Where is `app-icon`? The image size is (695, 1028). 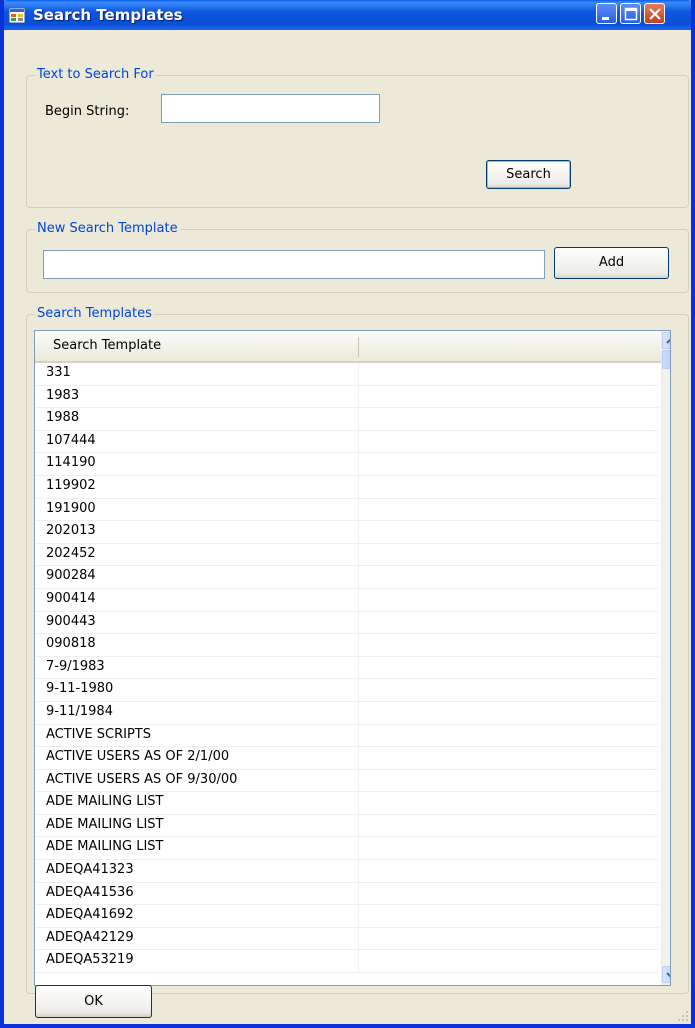
app-icon is located at coordinates (17, 15).